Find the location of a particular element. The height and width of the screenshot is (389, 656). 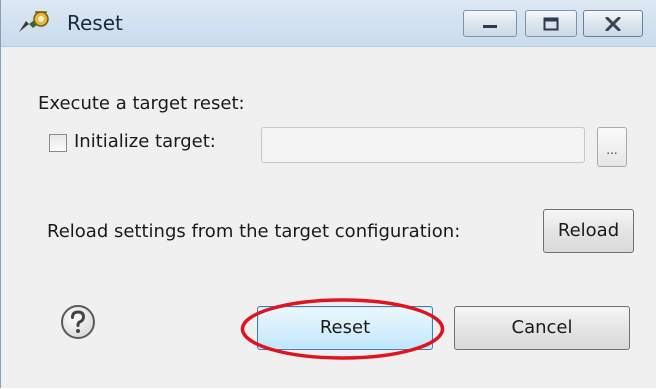

initialize-target-checkbox is located at coordinates (58, 143).